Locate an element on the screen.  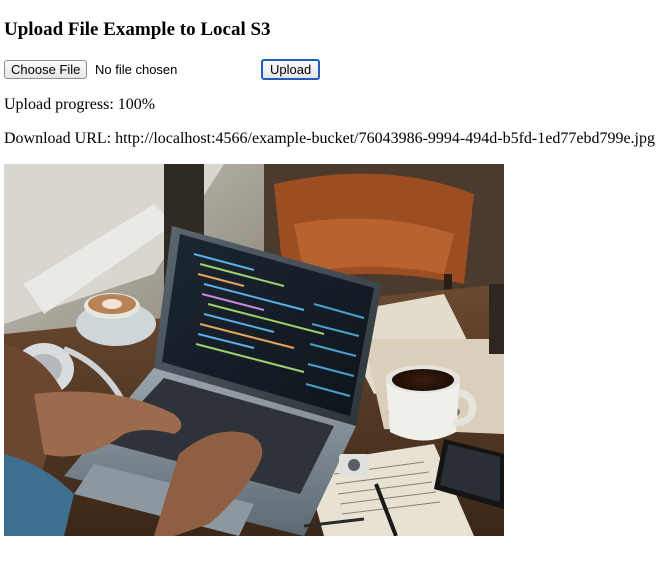
file-status-text: No file chosen is located at coordinates (136, 69).